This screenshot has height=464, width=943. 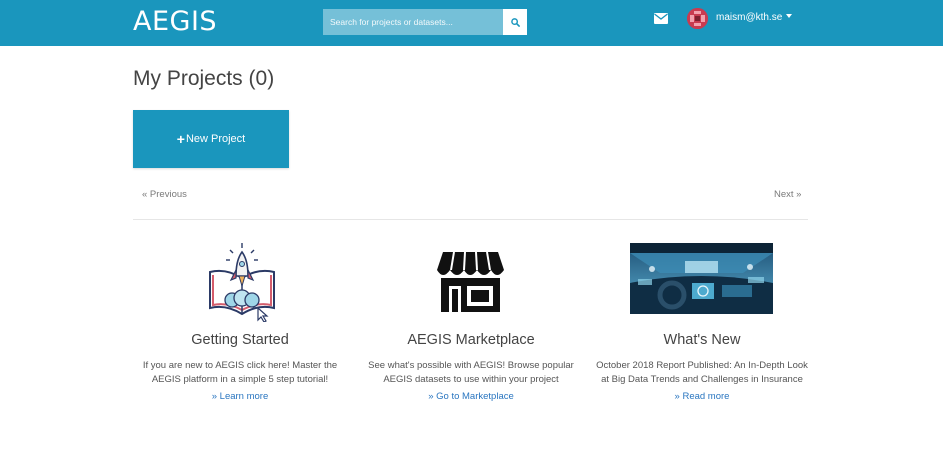 What do you see at coordinates (471, 340) in the screenshot?
I see `card-title: AEGIS Marketplace` at bounding box center [471, 340].